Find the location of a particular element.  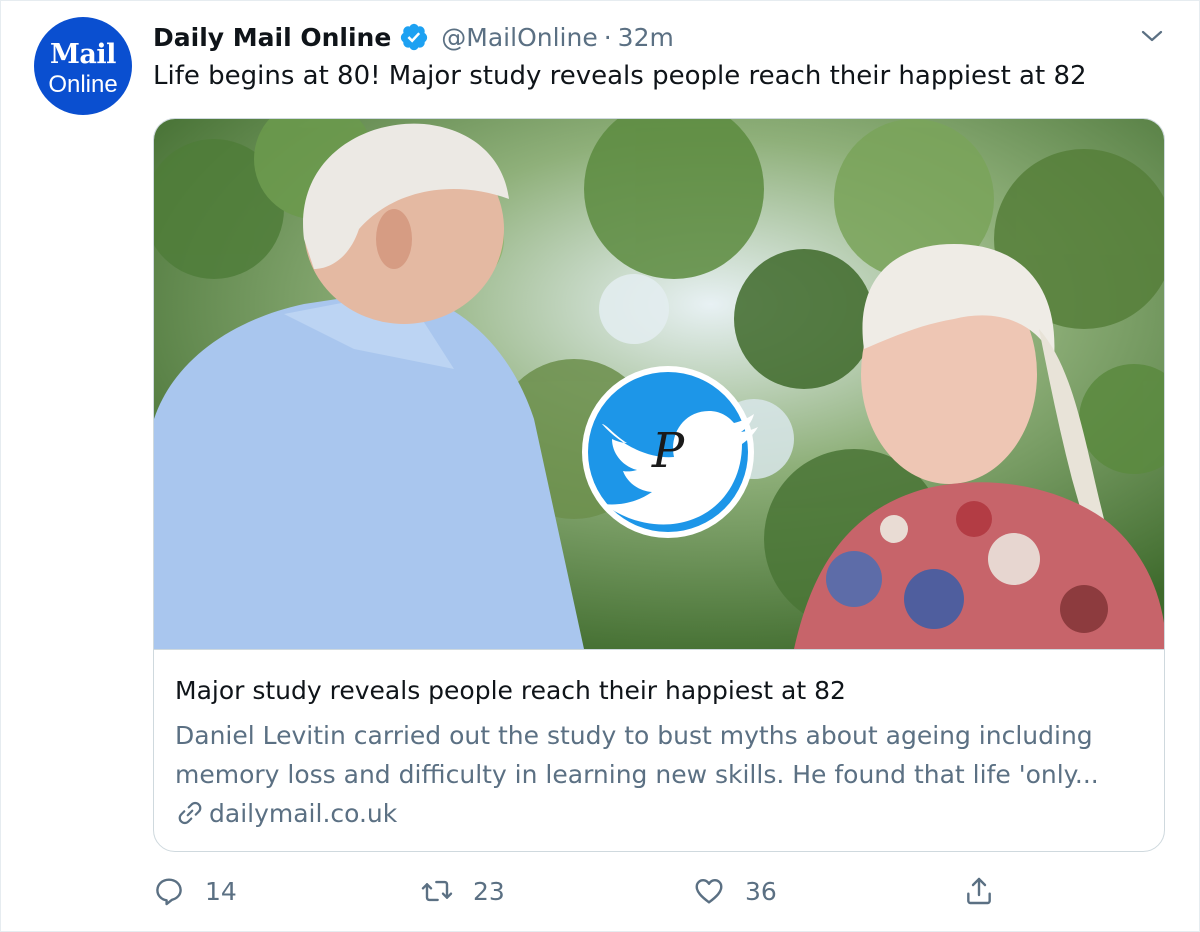

action-bar: 14 23 36 is located at coordinates (593, 891).